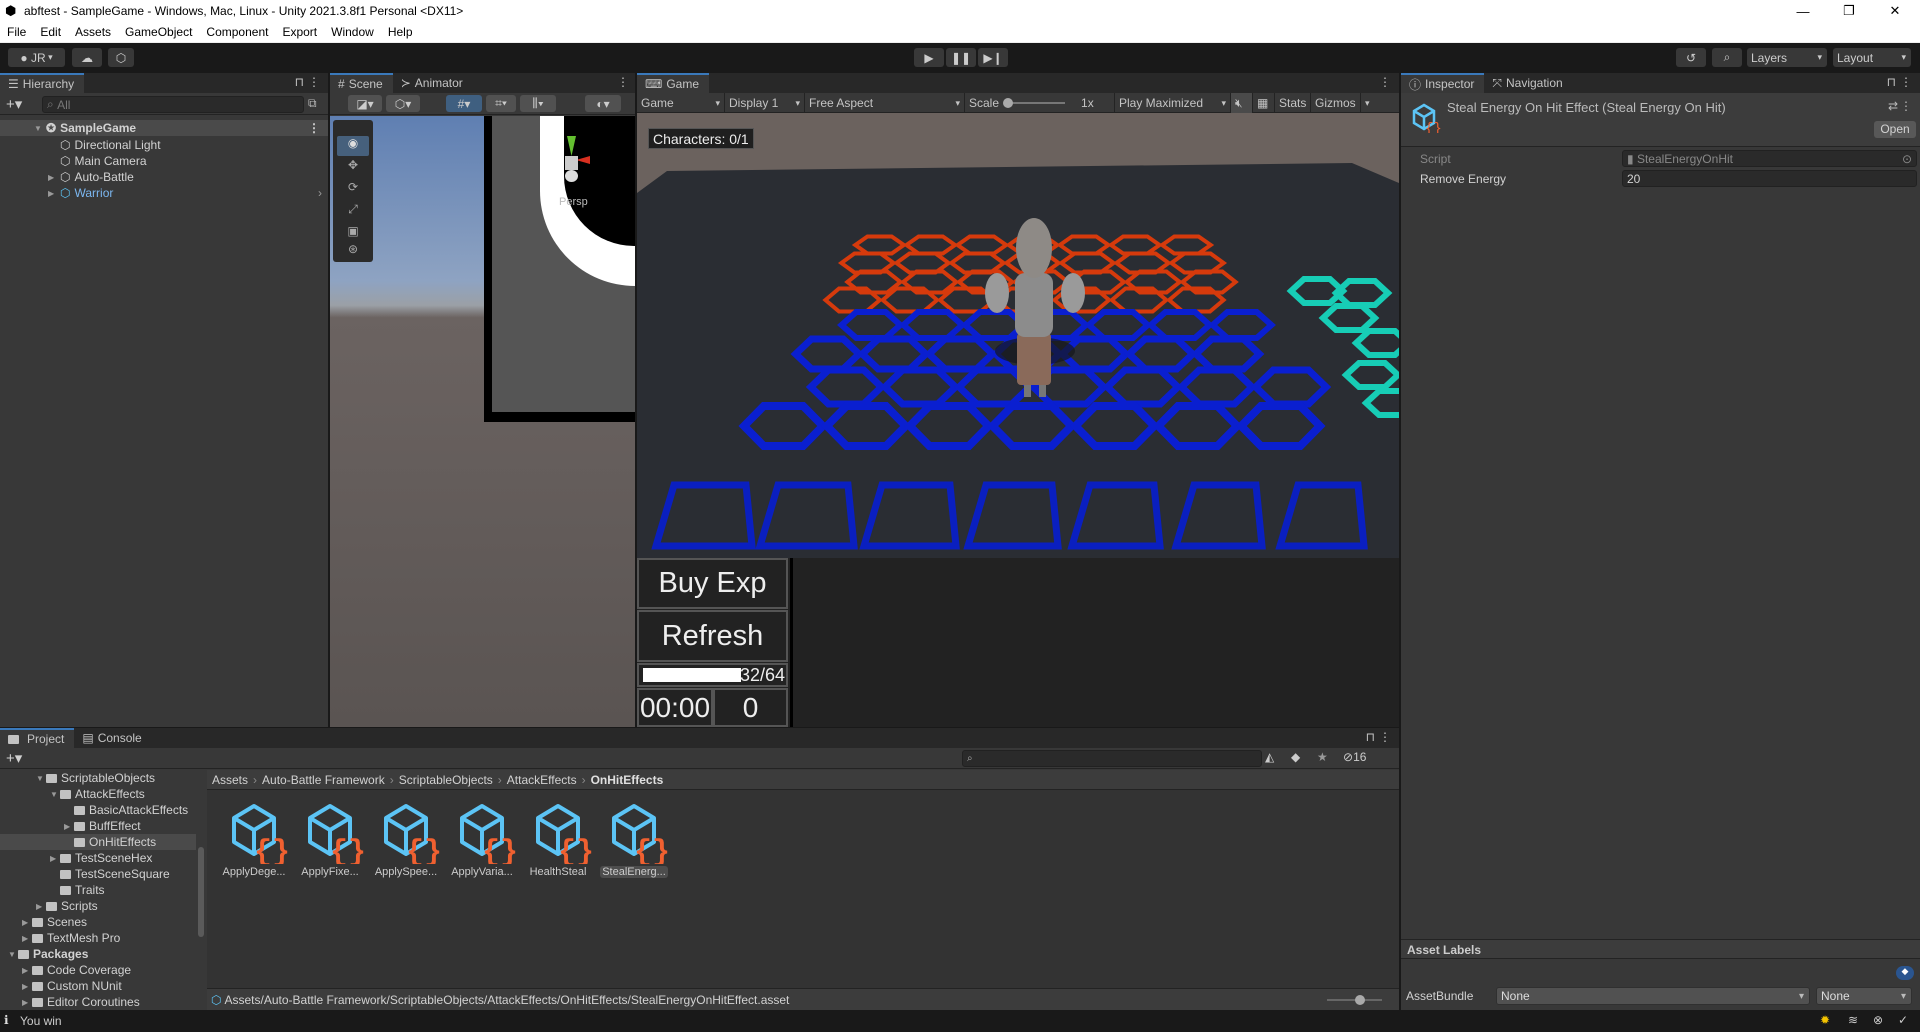  Describe the element at coordinates (16, 32) in the screenshot. I see `menu-file: File` at that location.